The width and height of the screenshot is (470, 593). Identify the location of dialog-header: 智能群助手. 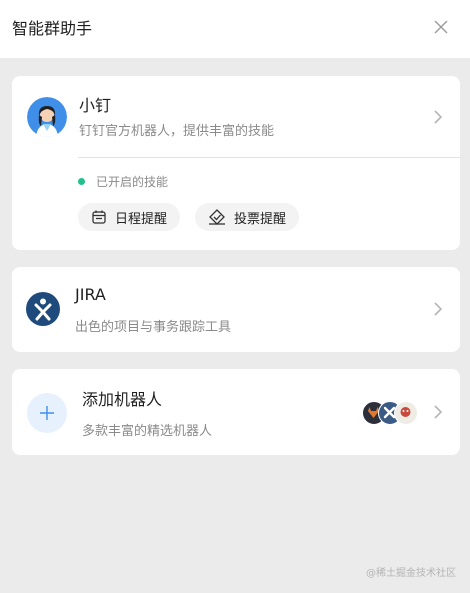
(235, 29).